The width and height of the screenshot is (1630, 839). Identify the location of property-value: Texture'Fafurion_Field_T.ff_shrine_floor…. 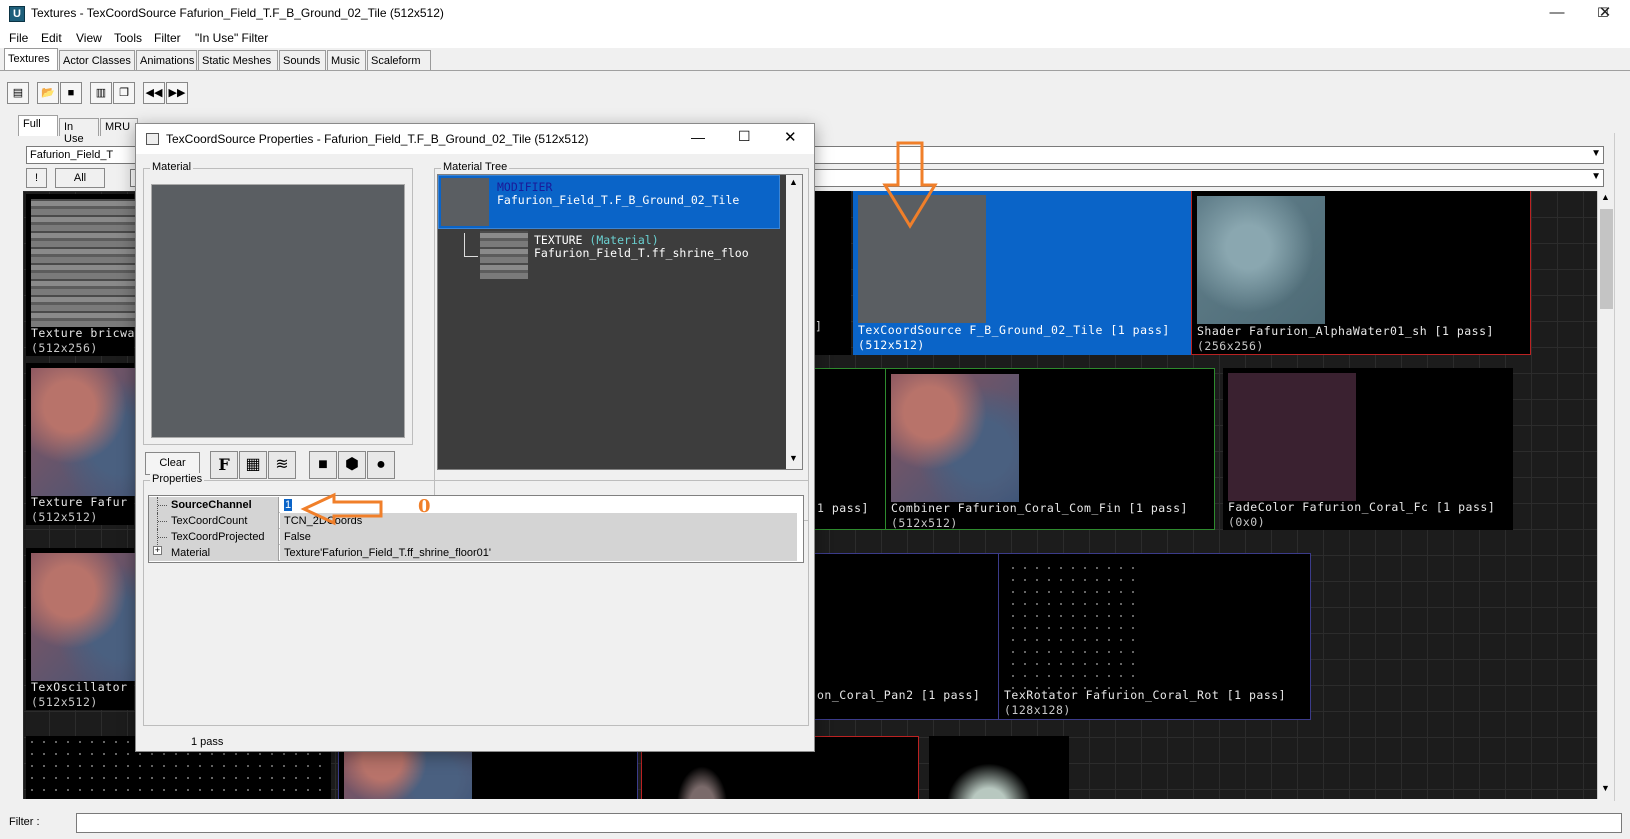
(538, 553).